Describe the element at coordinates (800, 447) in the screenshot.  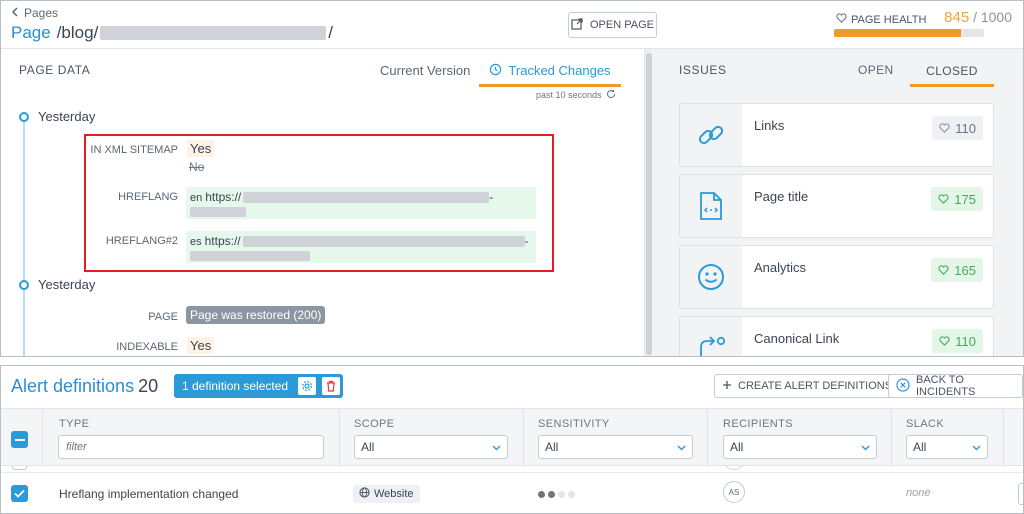
I see `recipients-select: All` at that location.